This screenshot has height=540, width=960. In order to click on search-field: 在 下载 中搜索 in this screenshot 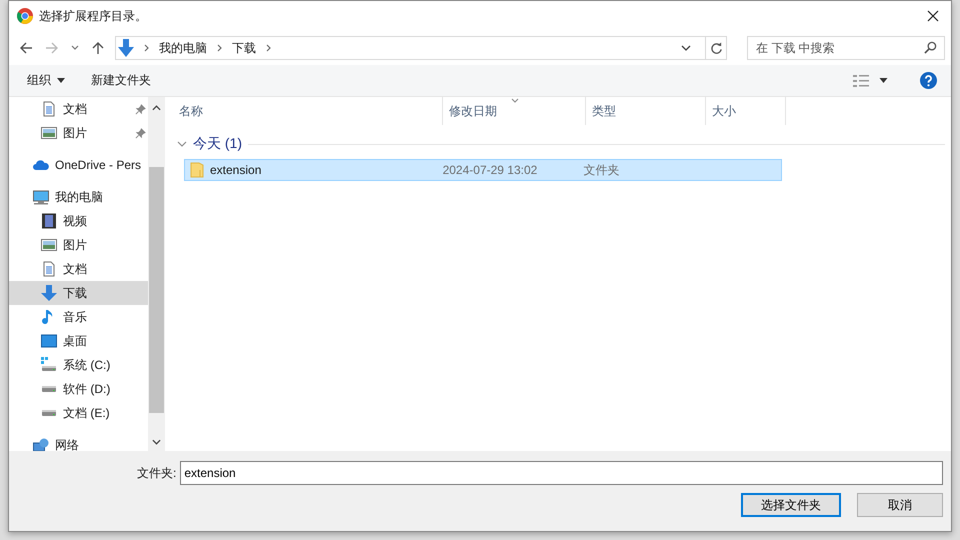, I will do `click(846, 48)`.